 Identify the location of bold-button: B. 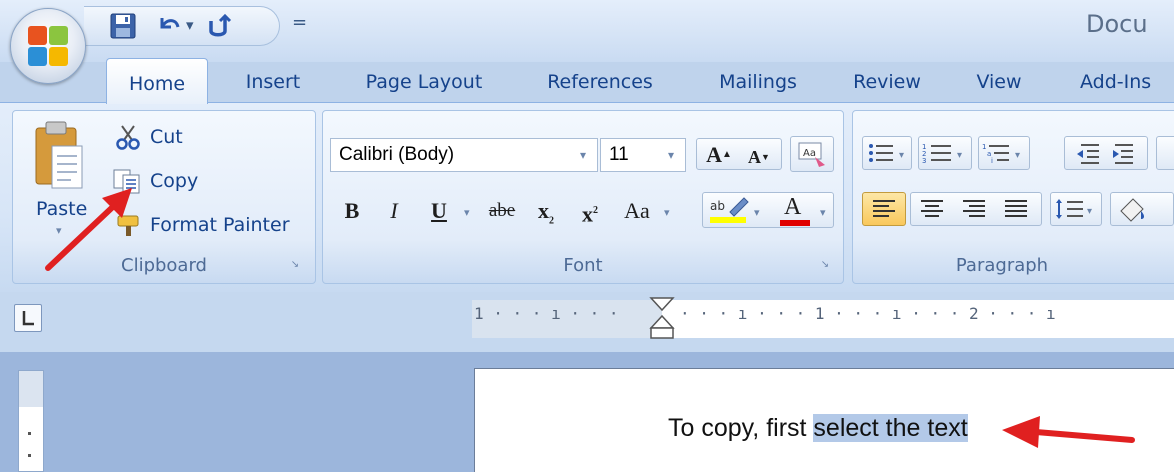
(352, 210).